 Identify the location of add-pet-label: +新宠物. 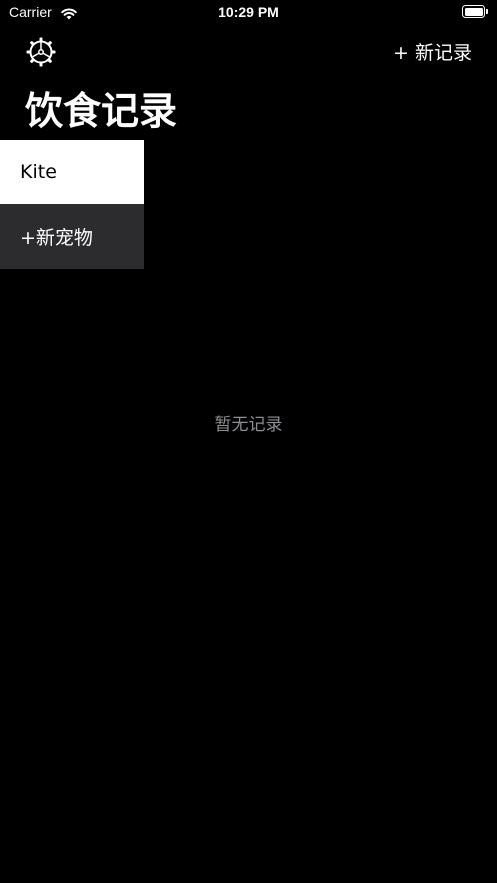
(56, 238).